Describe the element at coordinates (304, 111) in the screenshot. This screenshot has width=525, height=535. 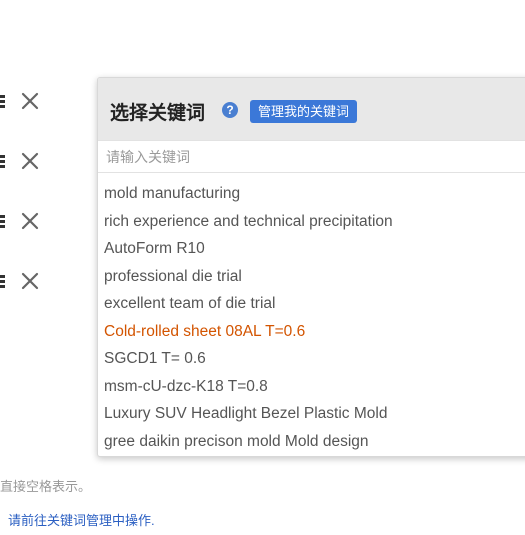
I see `manage-keywords-button: 管理我的关键词` at that location.